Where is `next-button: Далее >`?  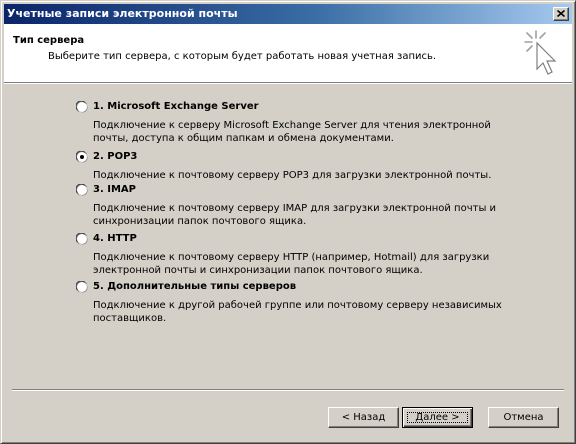 next-button: Далее > is located at coordinates (437, 417).